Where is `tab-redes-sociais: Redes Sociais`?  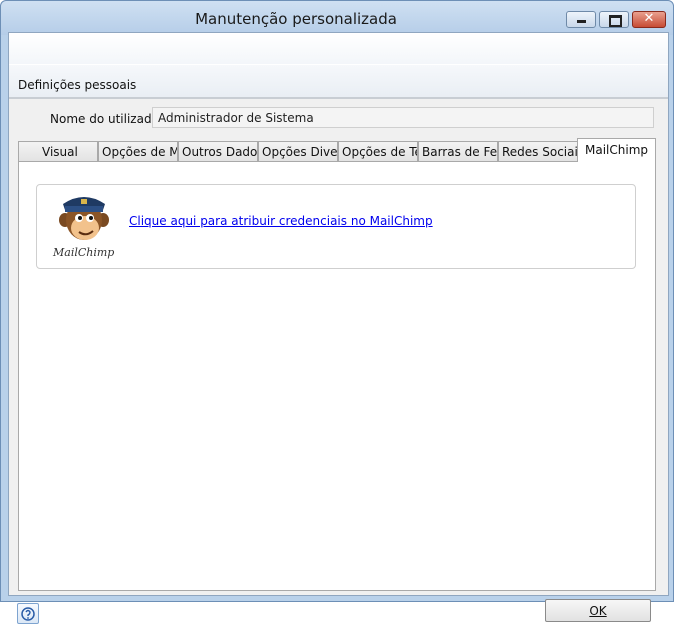
tab-redes-sociais: Redes Sociais is located at coordinates (538, 151).